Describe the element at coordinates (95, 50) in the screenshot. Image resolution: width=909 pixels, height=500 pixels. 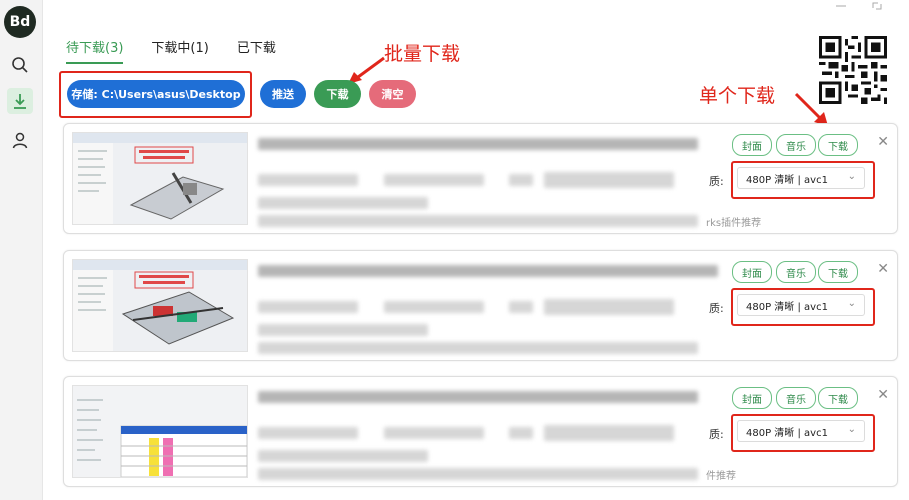
I see `tab-pending: 待下载(3)` at that location.